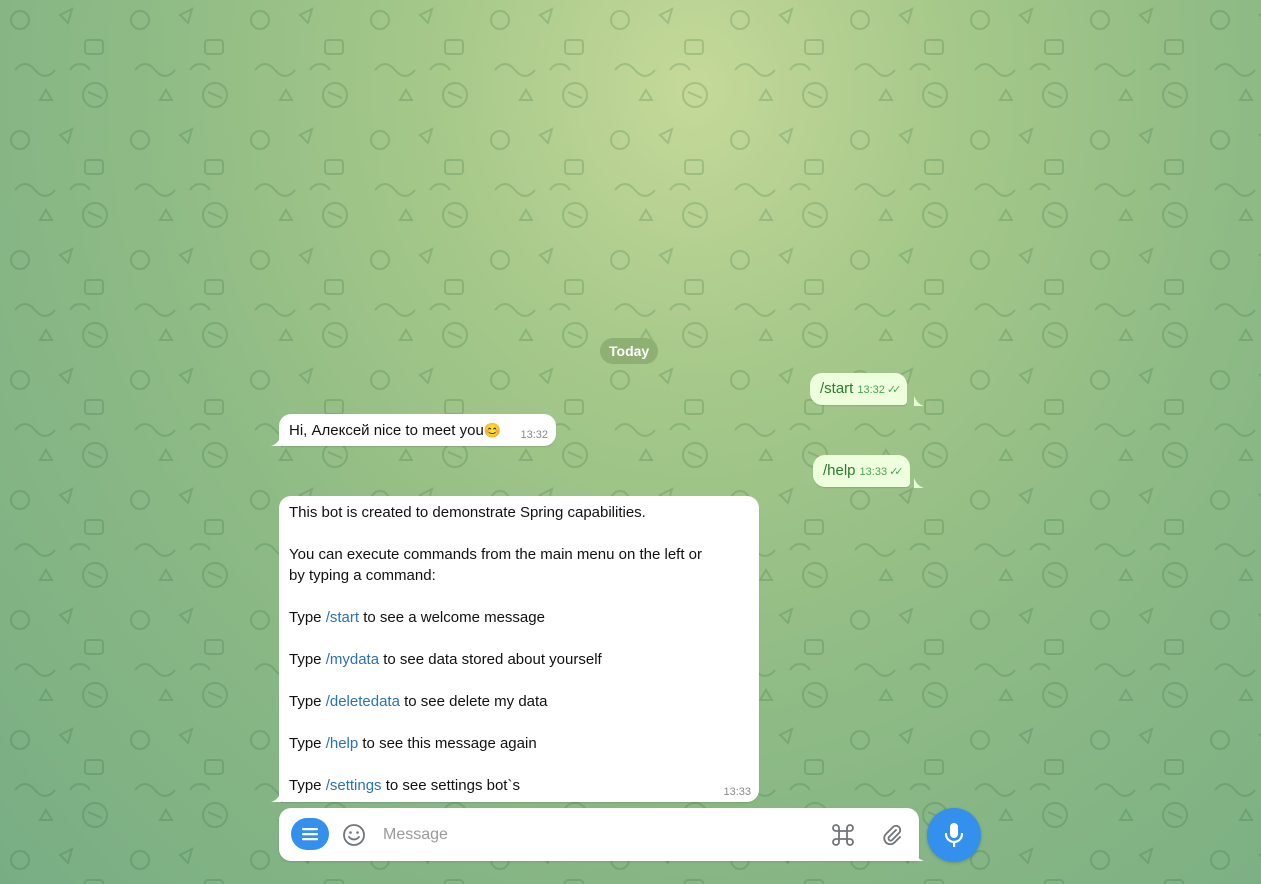 The height and width of the screenshot is (884, 1261). Describe the element at coordinates (354, 785) in the screenshot. I see `command-link-settings: /settings` at that location.